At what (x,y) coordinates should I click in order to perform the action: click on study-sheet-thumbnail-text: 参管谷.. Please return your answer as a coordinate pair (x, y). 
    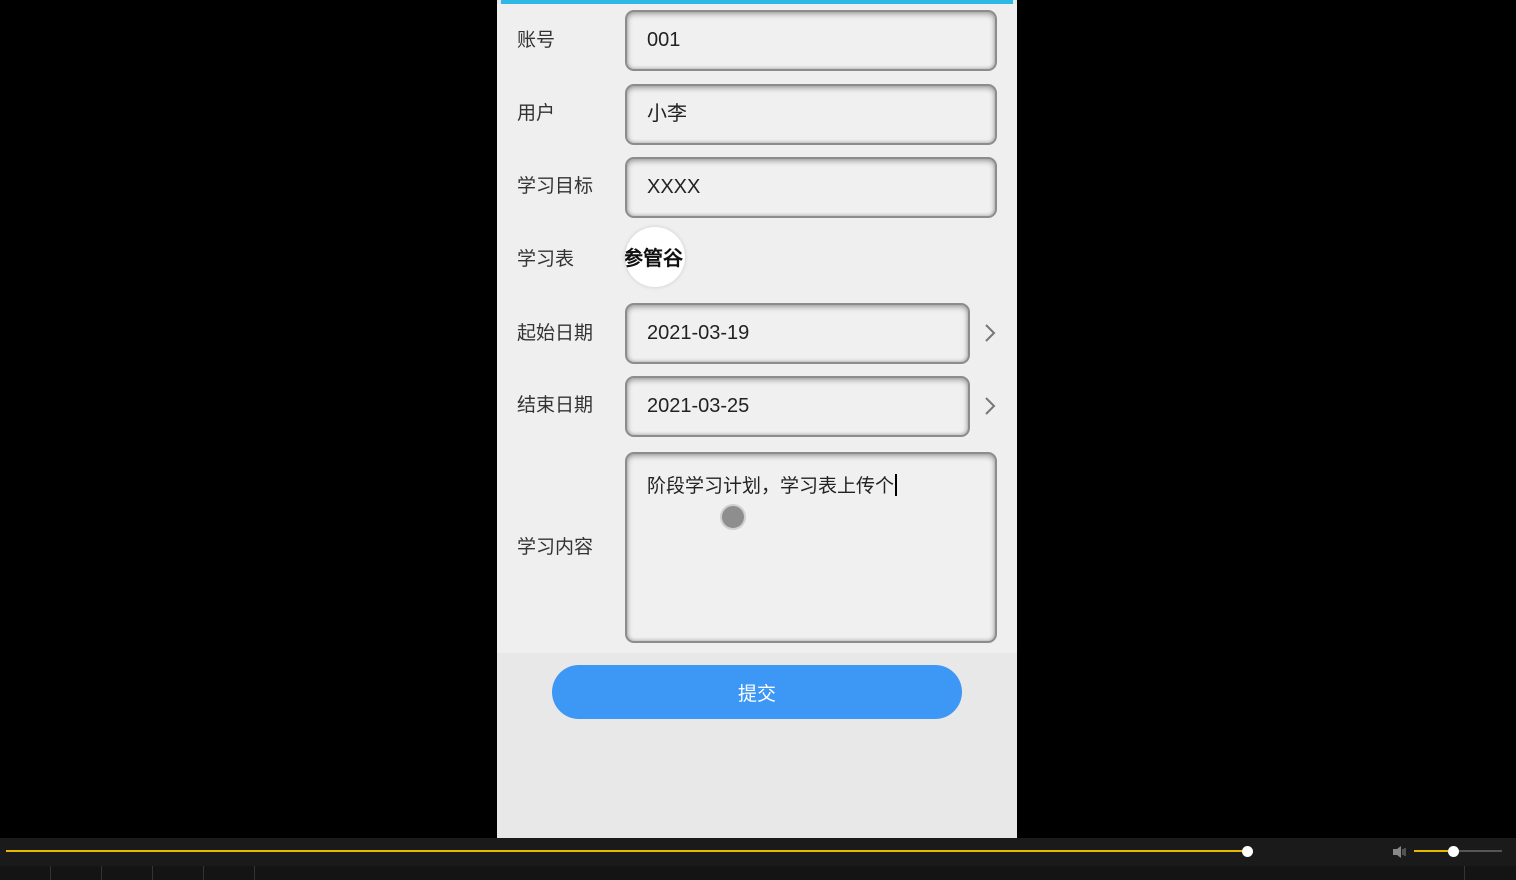
    Looking at the image, I should click on (655, 258).